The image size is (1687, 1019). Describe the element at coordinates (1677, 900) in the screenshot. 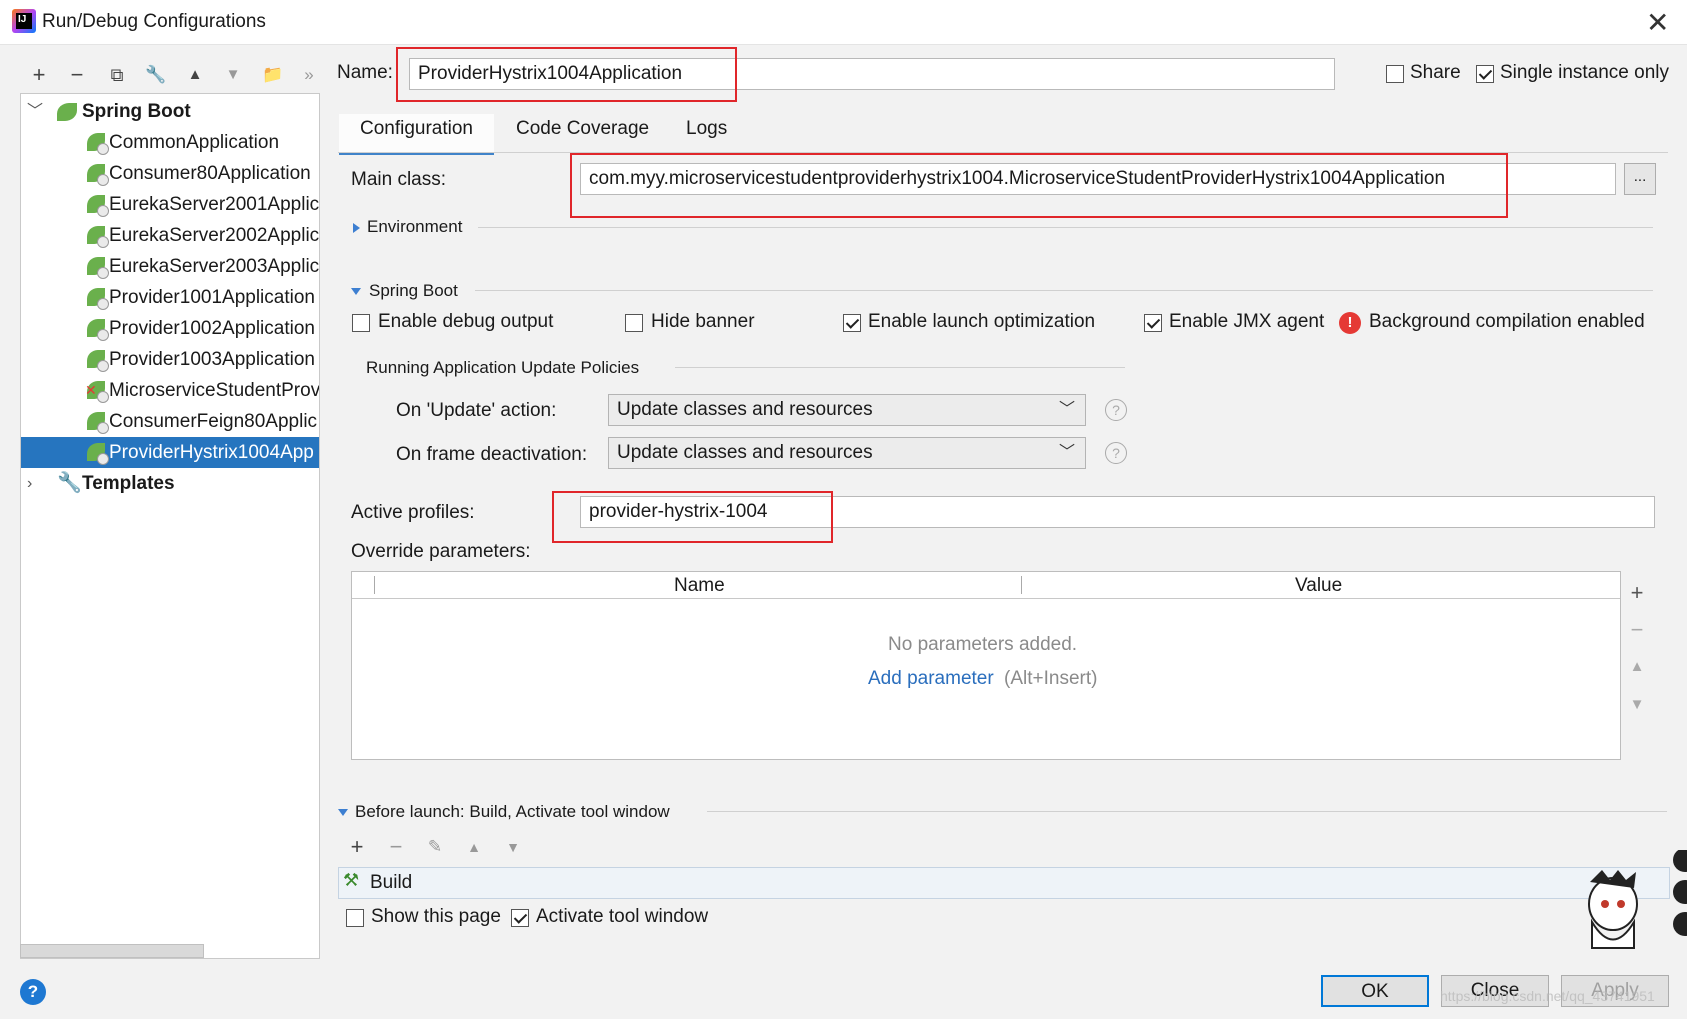

I see `floating-widget-icon` at that location.